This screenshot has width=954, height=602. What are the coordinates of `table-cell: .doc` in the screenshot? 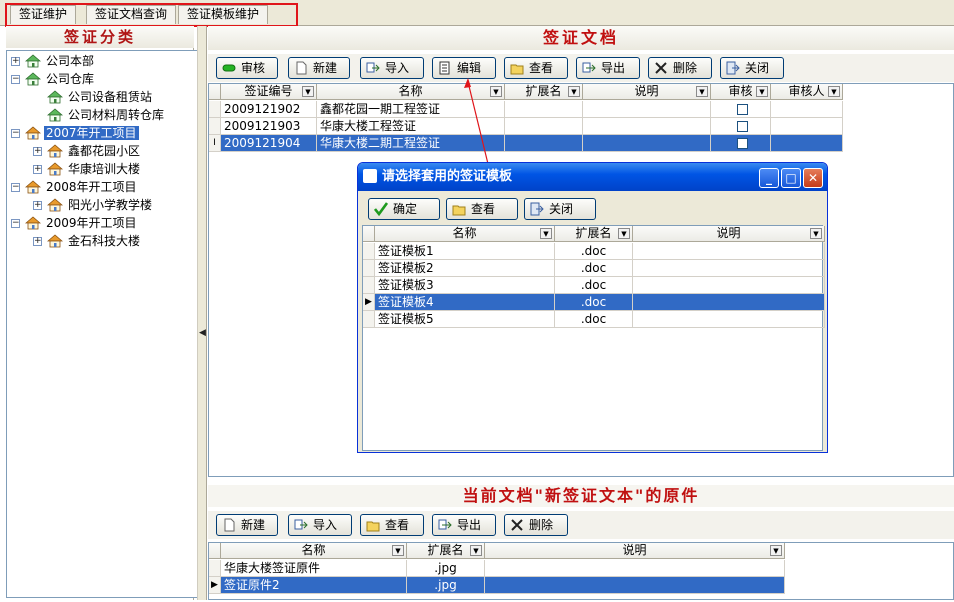 It's located at (594, 319).